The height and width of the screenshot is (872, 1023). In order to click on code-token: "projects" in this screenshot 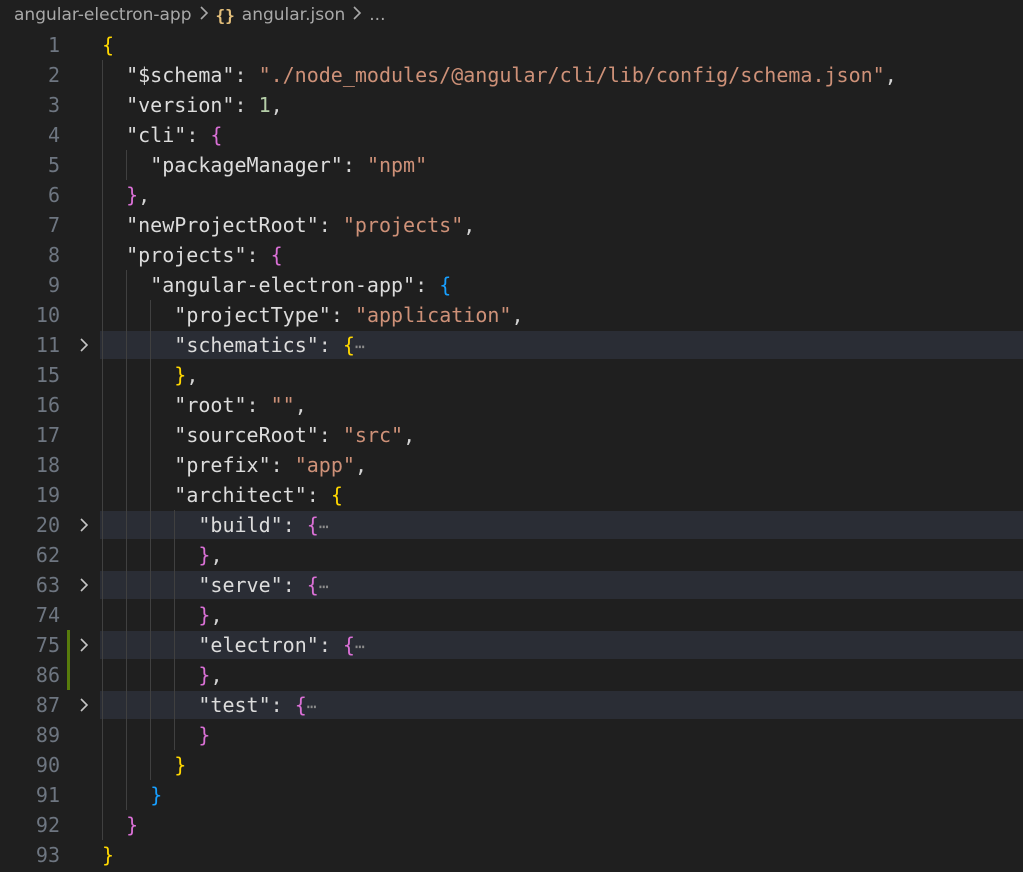, I will do `click(403, 225)`.